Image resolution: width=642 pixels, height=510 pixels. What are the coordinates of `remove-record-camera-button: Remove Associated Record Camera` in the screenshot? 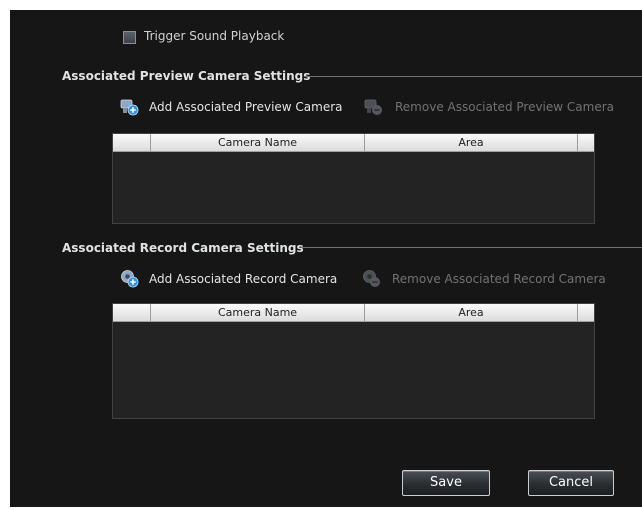 It's located at (499, 279).